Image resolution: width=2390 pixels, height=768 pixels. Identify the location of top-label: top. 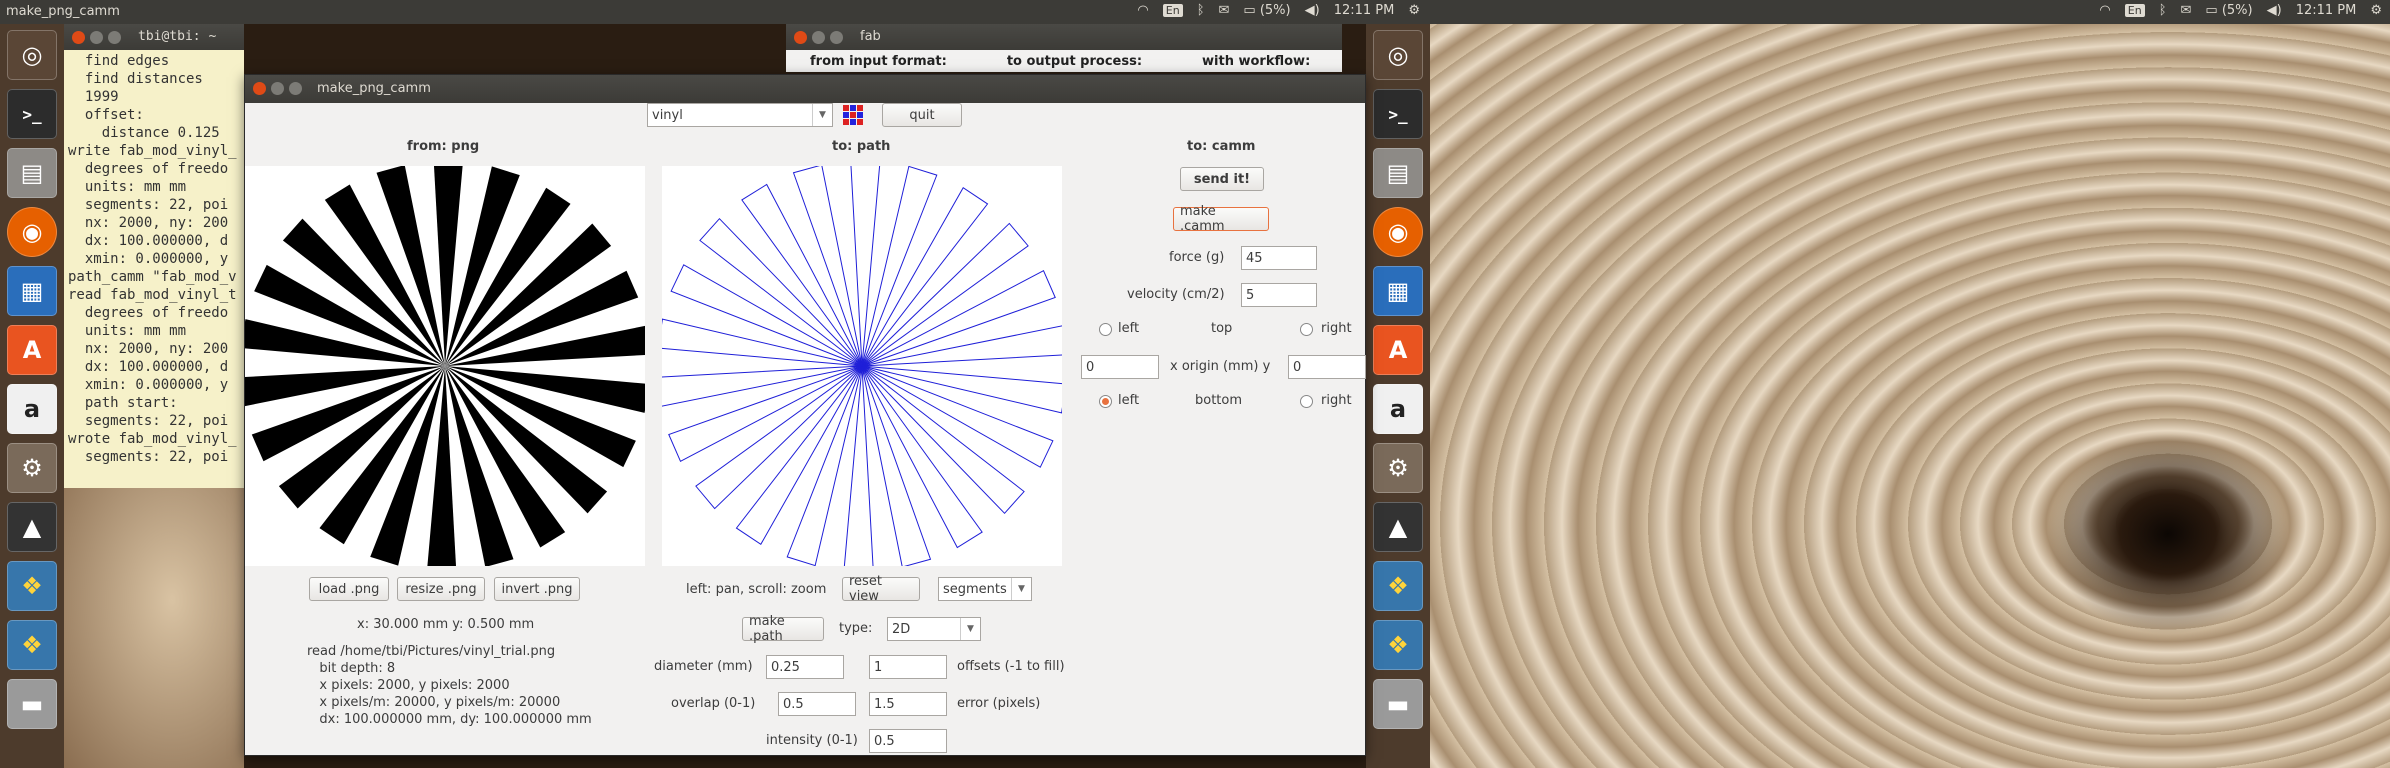
(1222, 328).